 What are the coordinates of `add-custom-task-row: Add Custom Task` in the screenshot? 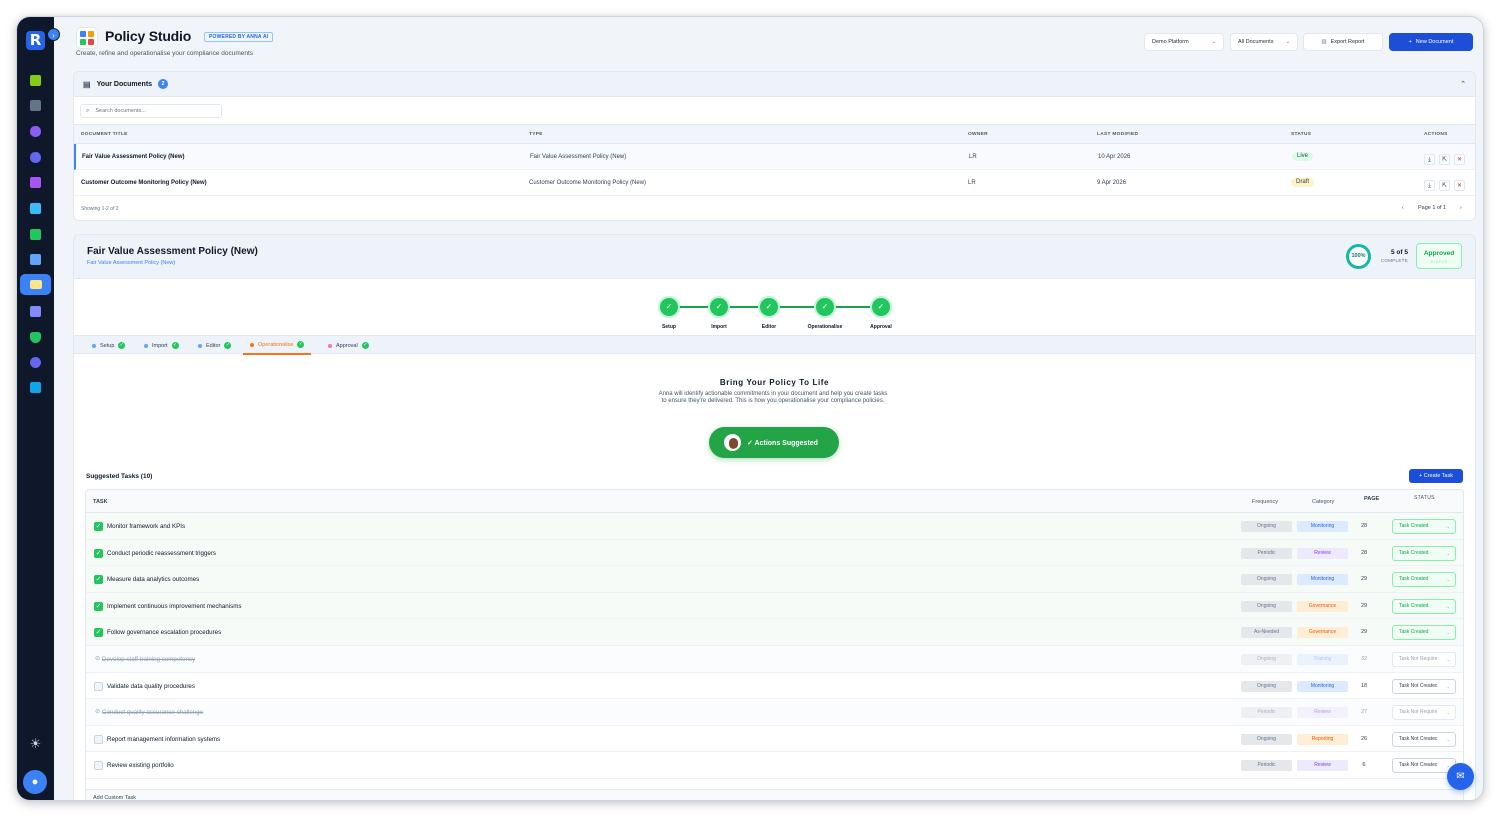 It's located at (774, 794).